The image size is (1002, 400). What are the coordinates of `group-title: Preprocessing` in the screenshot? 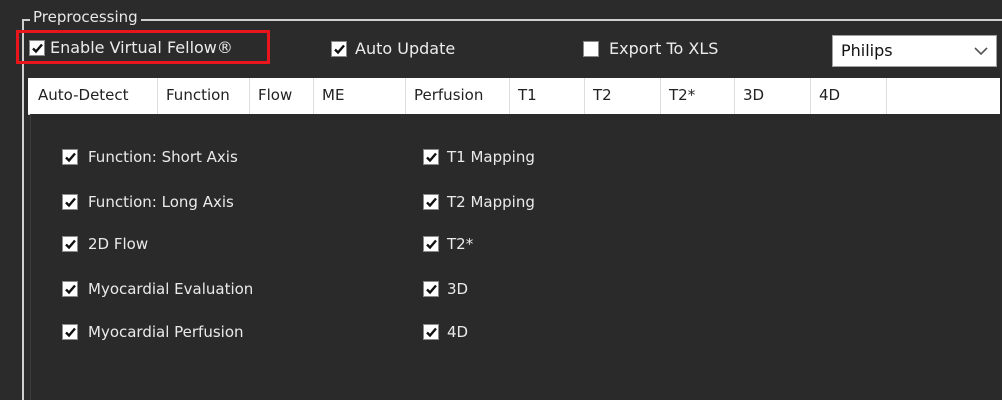 It's located at (85, 17).